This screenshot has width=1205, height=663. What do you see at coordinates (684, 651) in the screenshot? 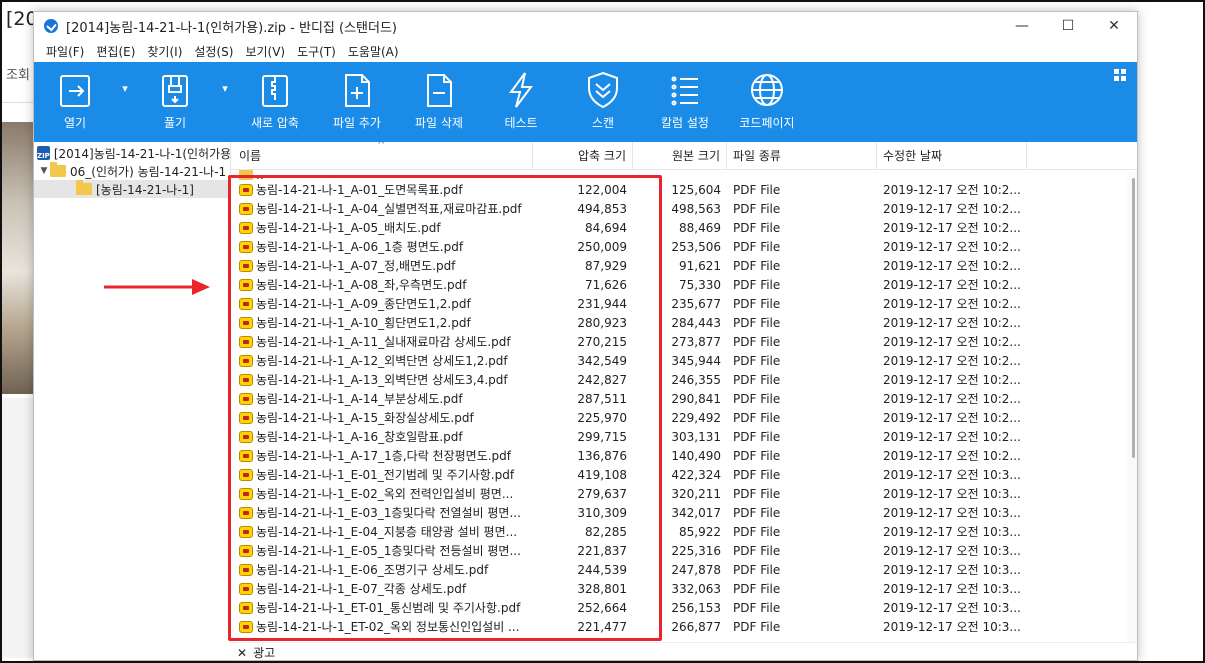
I see `status-bar: ✕ 광고` at bounding box center [684, 651].